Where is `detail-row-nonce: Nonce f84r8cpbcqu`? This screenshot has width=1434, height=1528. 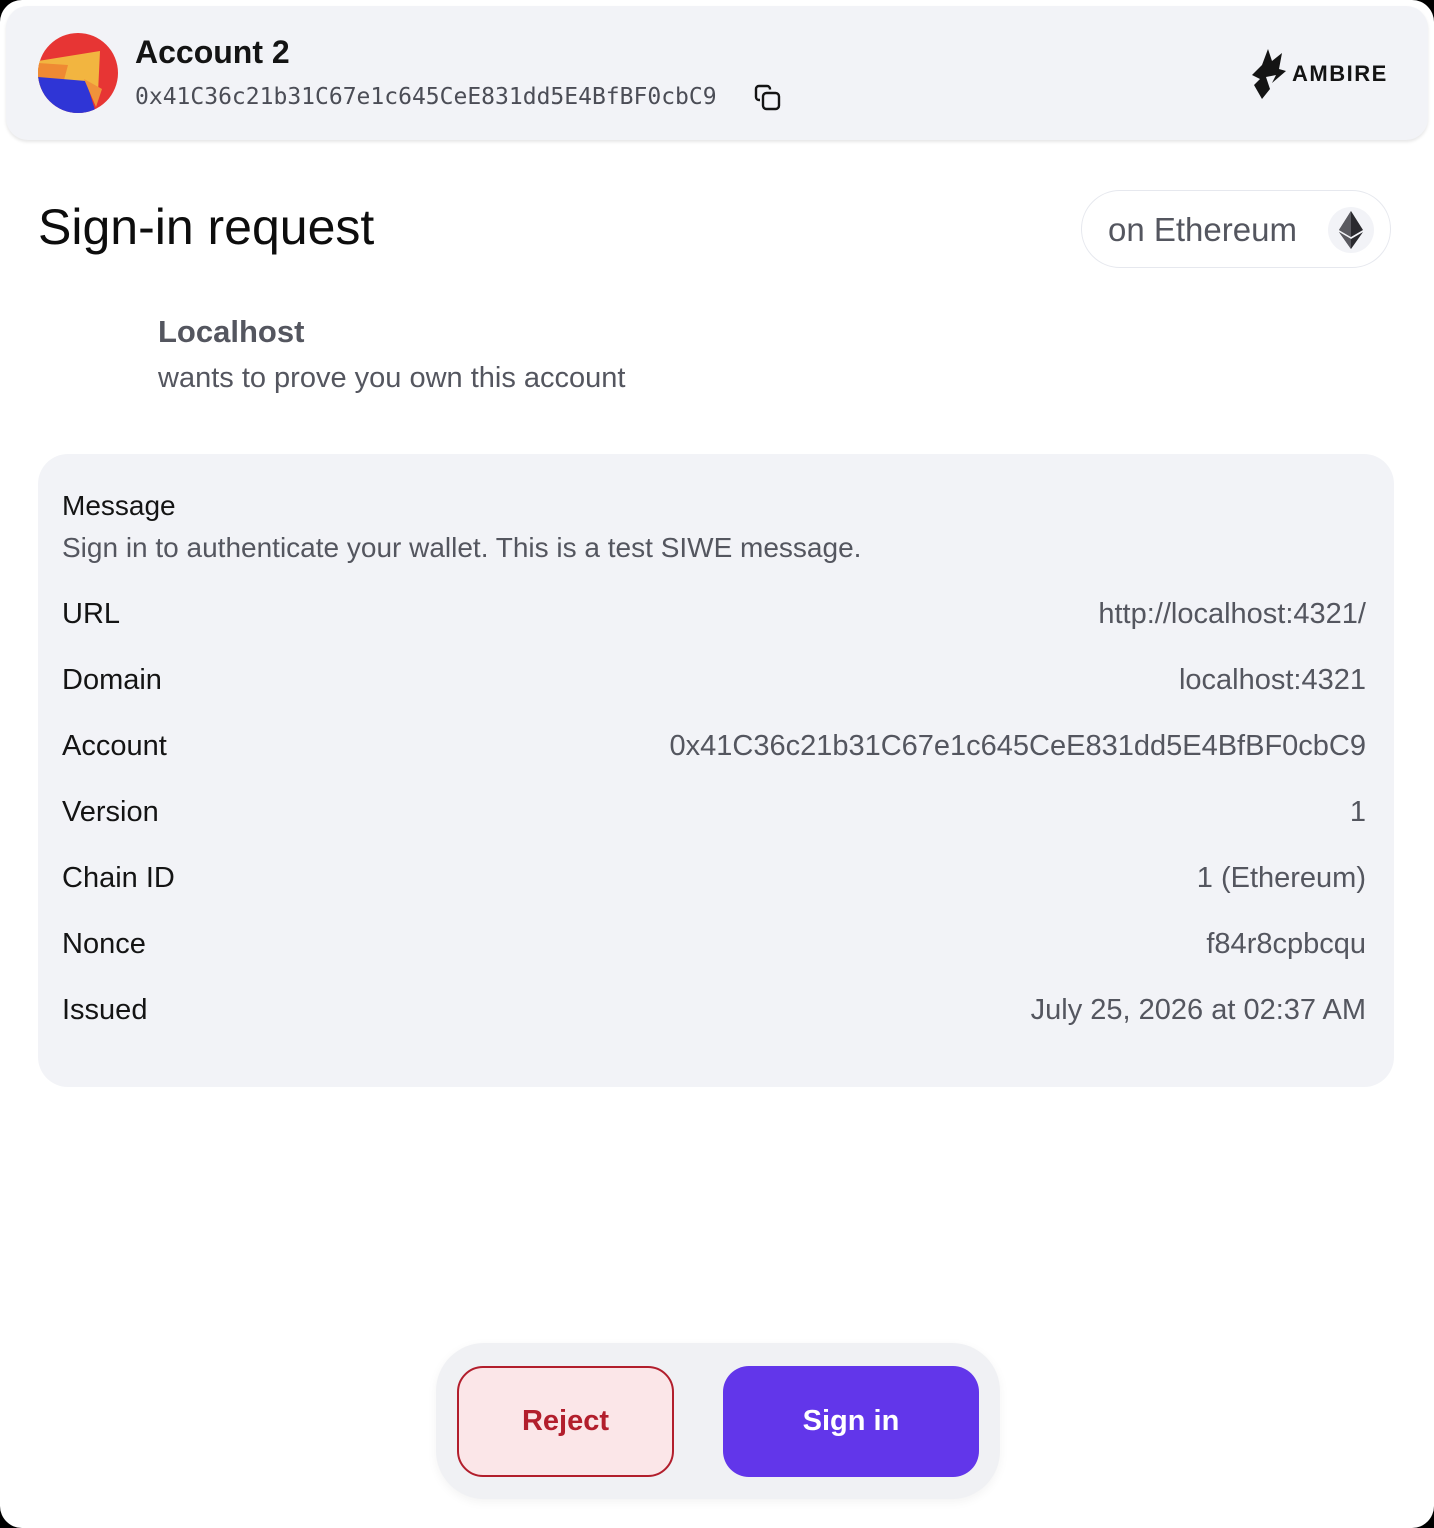 detail-row-nonce: Nonce f84r8cpbcqu is located at coordinates (714, 946).